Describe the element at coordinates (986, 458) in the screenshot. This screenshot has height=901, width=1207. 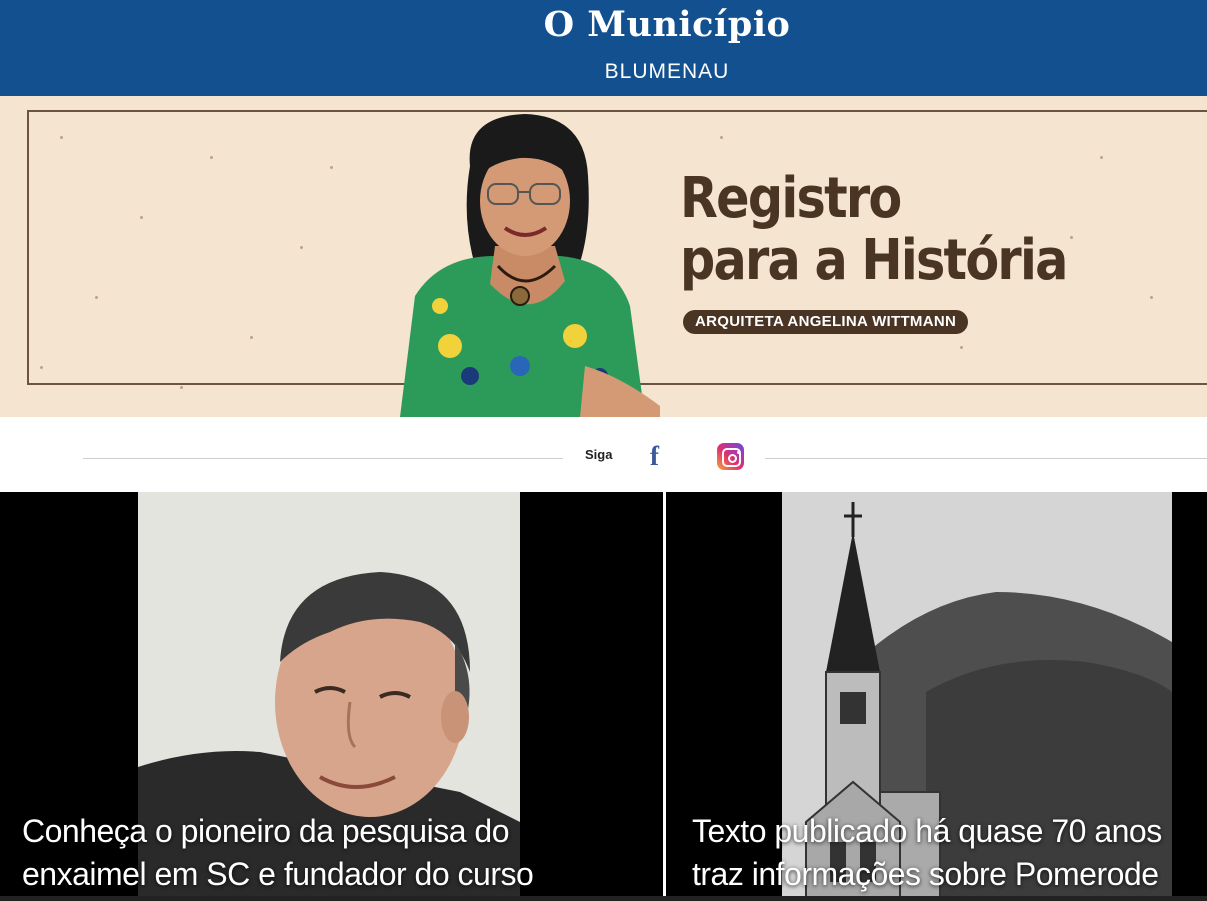
I see `follow-rule-right` at that location.